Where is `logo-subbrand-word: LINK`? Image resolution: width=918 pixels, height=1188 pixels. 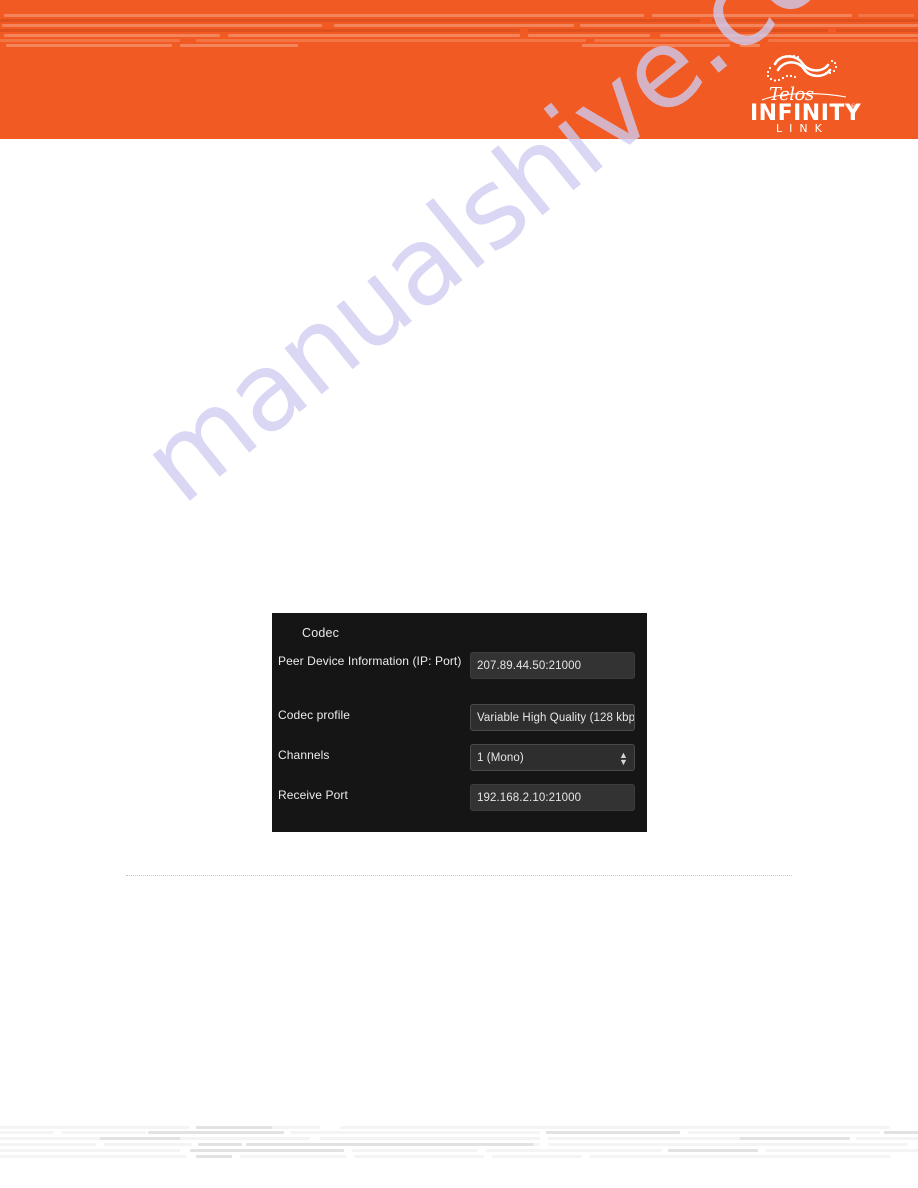
logo-subbrand-word: LINK is located at coordinates (802, 128).